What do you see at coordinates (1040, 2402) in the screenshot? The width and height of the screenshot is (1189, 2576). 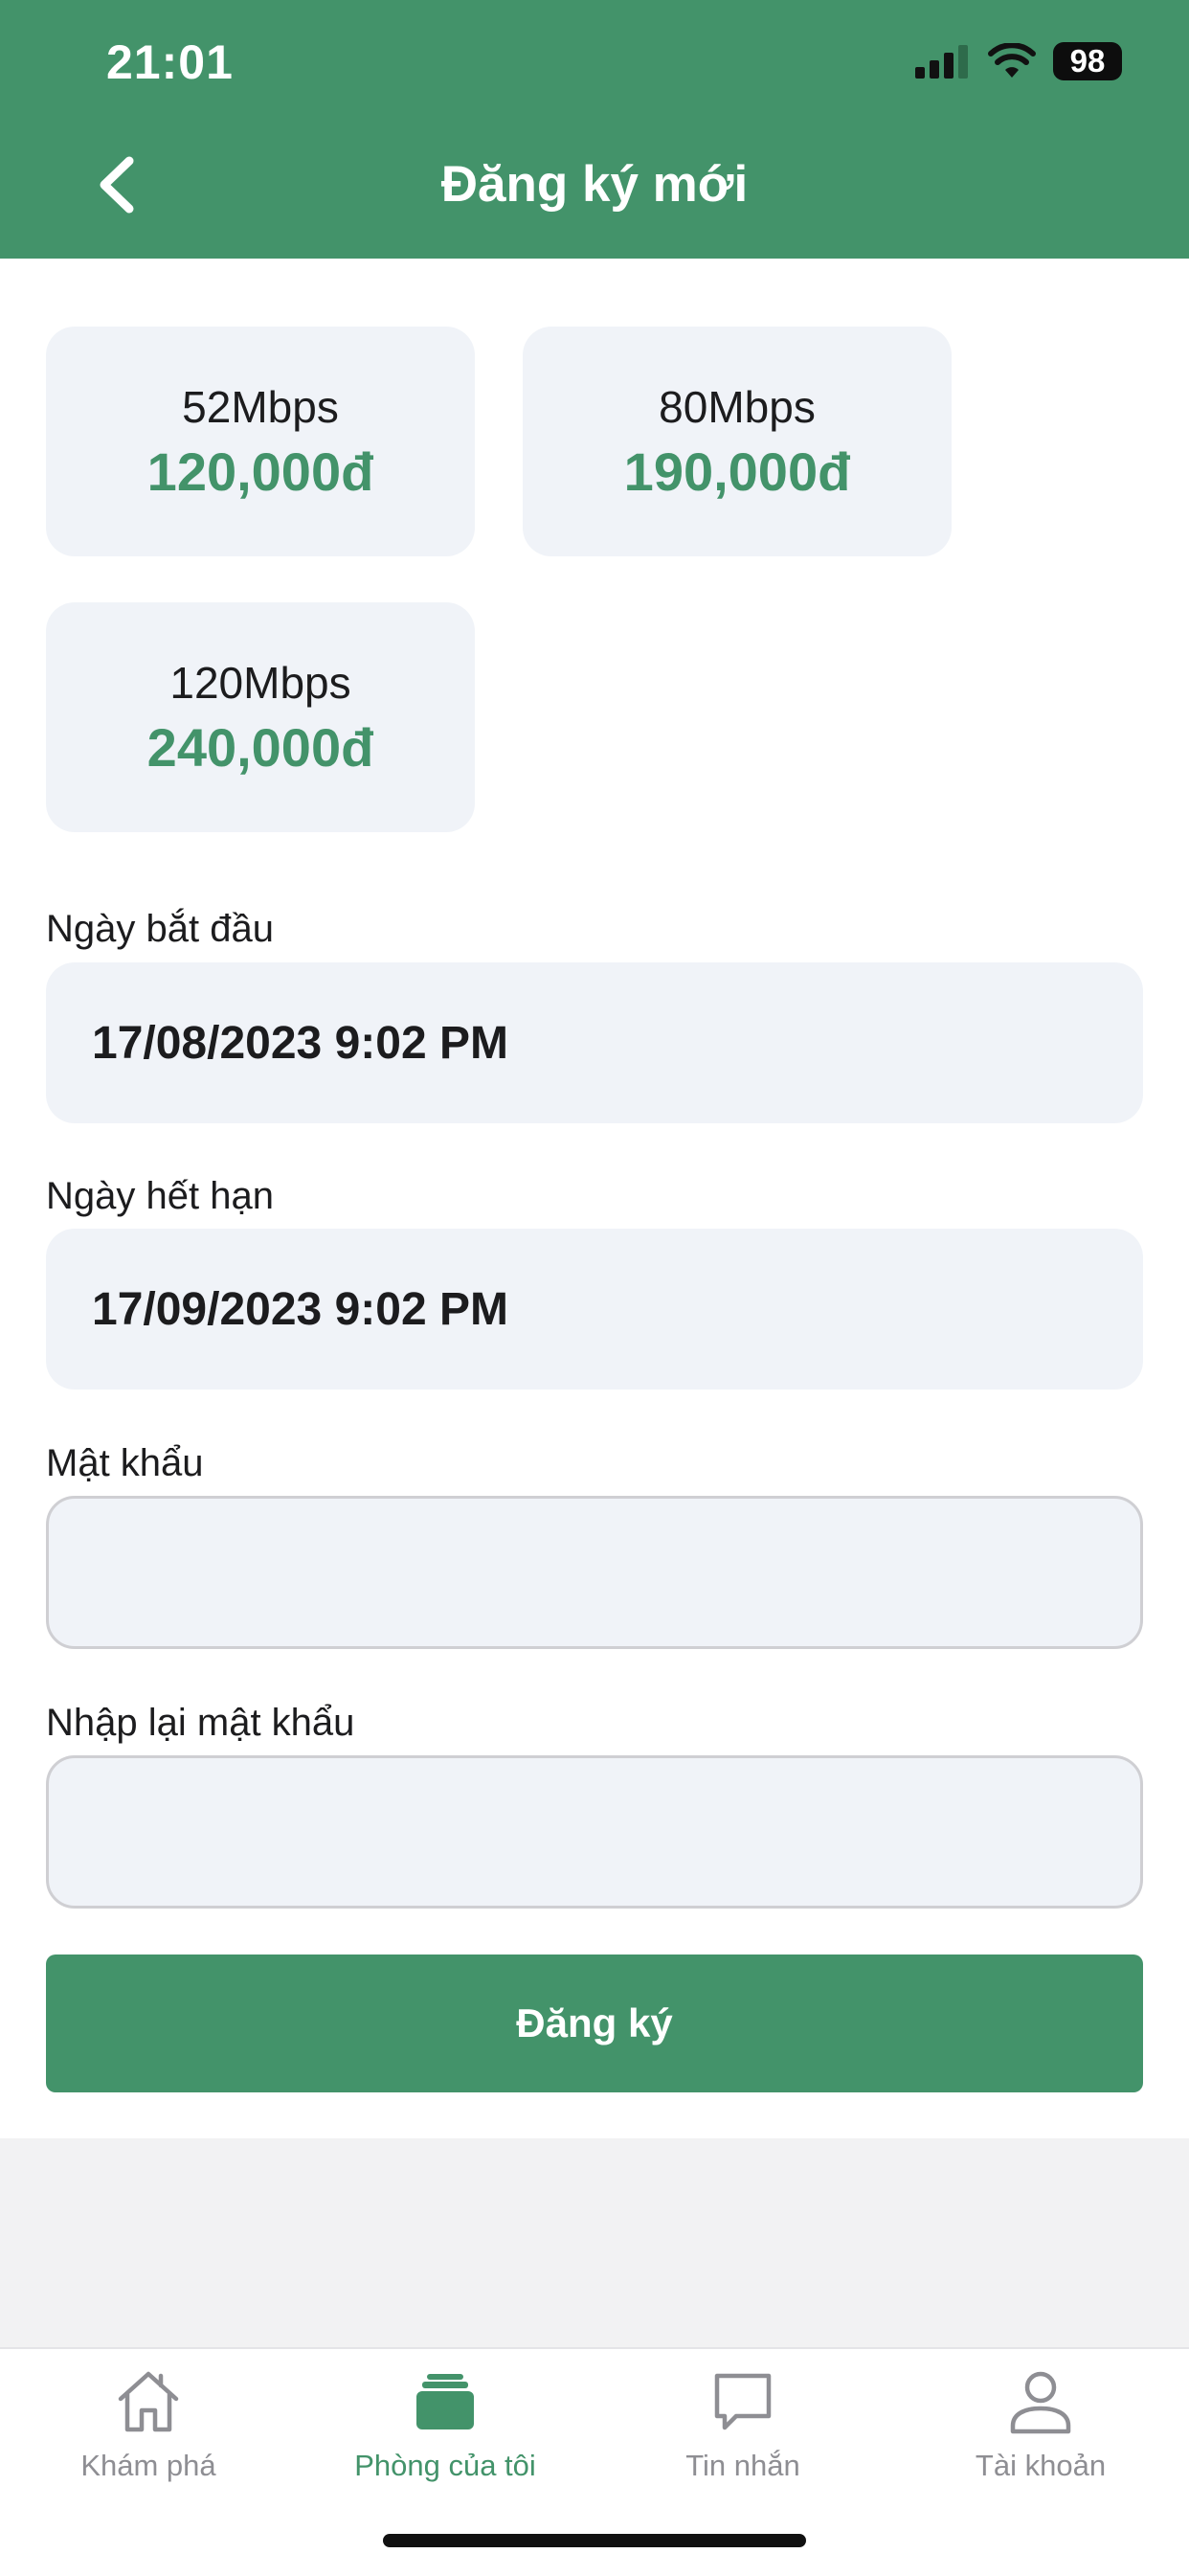 I see `user-icon` at bounding box center [1040, 2402].